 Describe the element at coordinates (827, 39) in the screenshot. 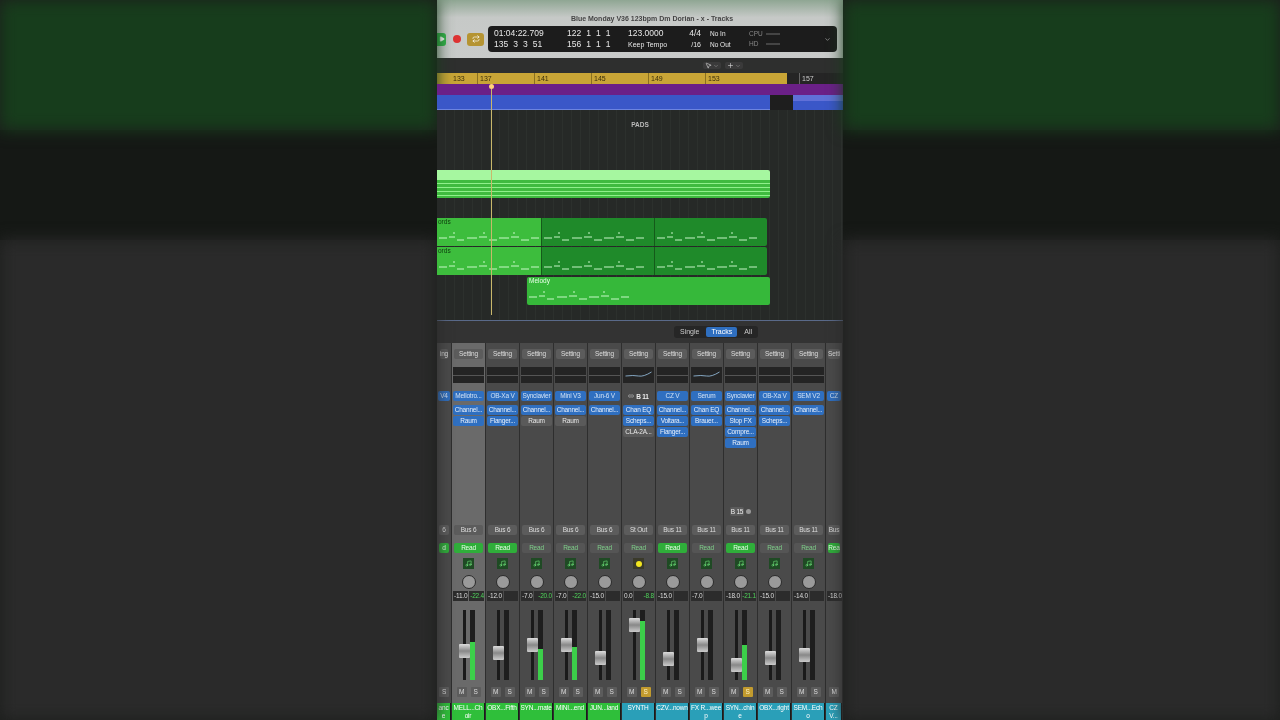

I see `chevron-icon` at that location.